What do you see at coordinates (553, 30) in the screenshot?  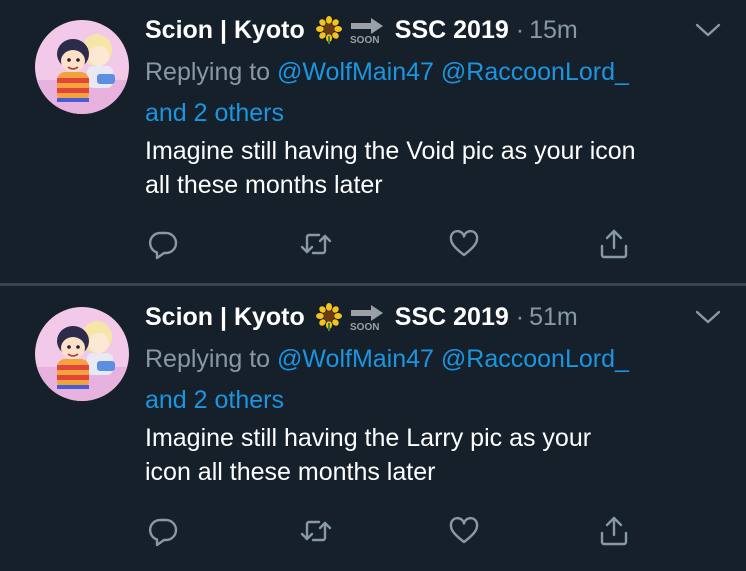 I see `timestamp: 15m` at bounding box center [553, 30].